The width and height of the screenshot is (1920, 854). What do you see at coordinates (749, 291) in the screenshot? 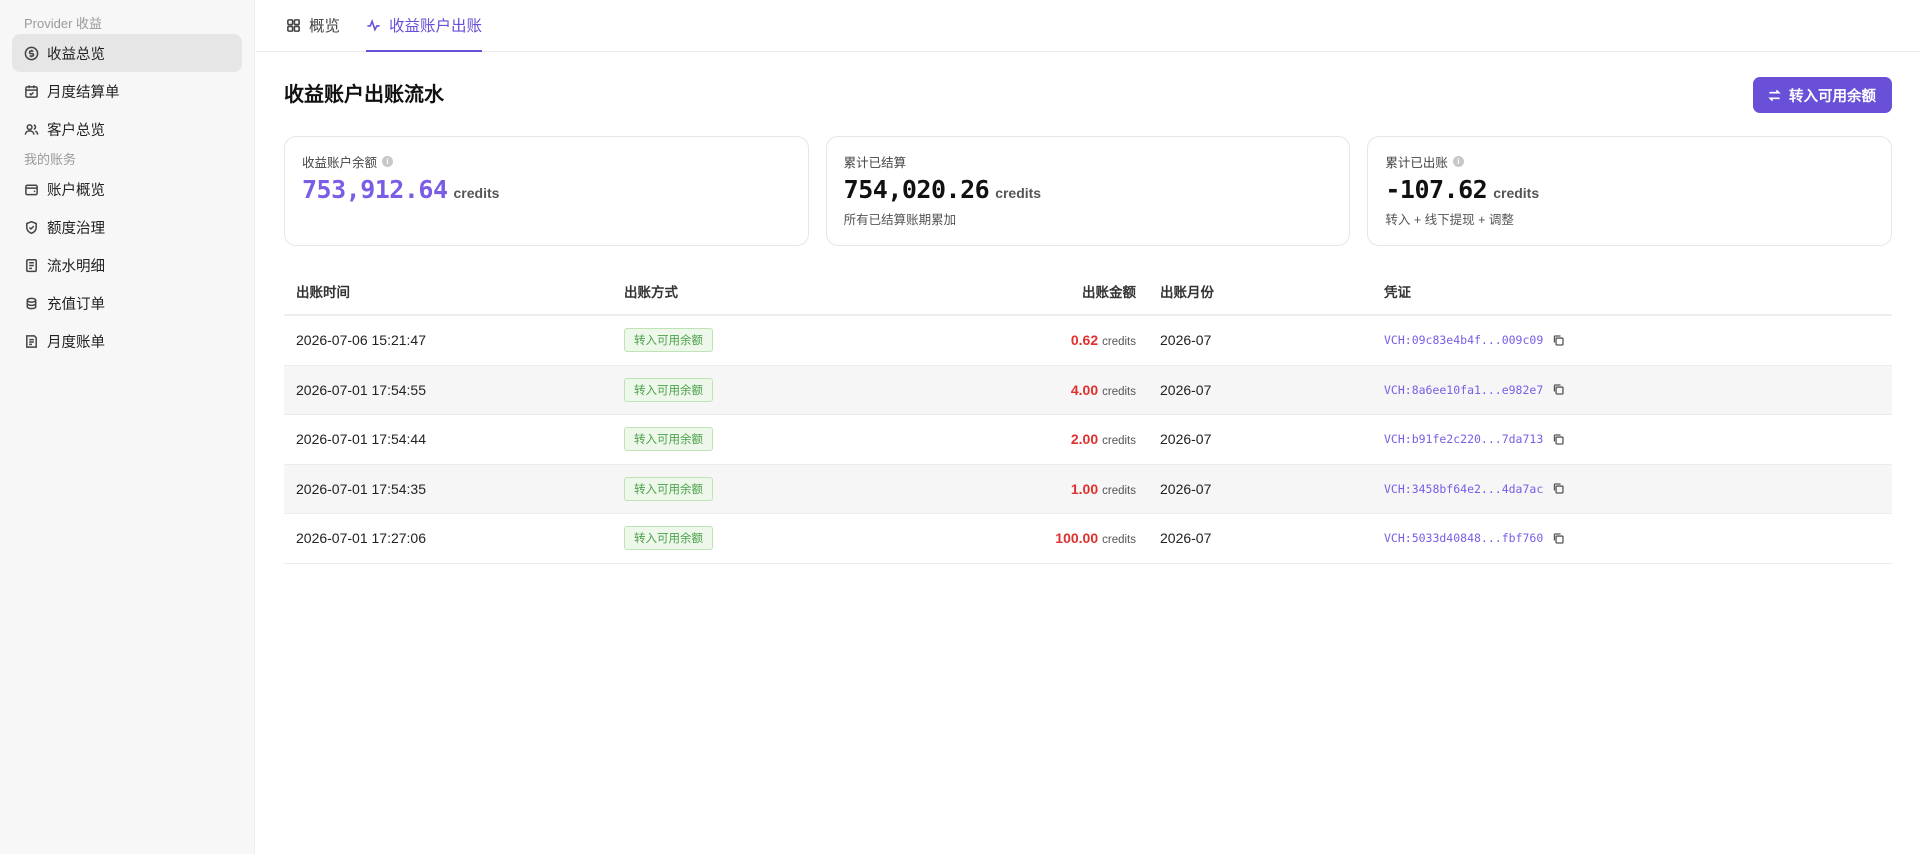
I see `column-header-method: 出账方式` at bounding box center [749, 291].